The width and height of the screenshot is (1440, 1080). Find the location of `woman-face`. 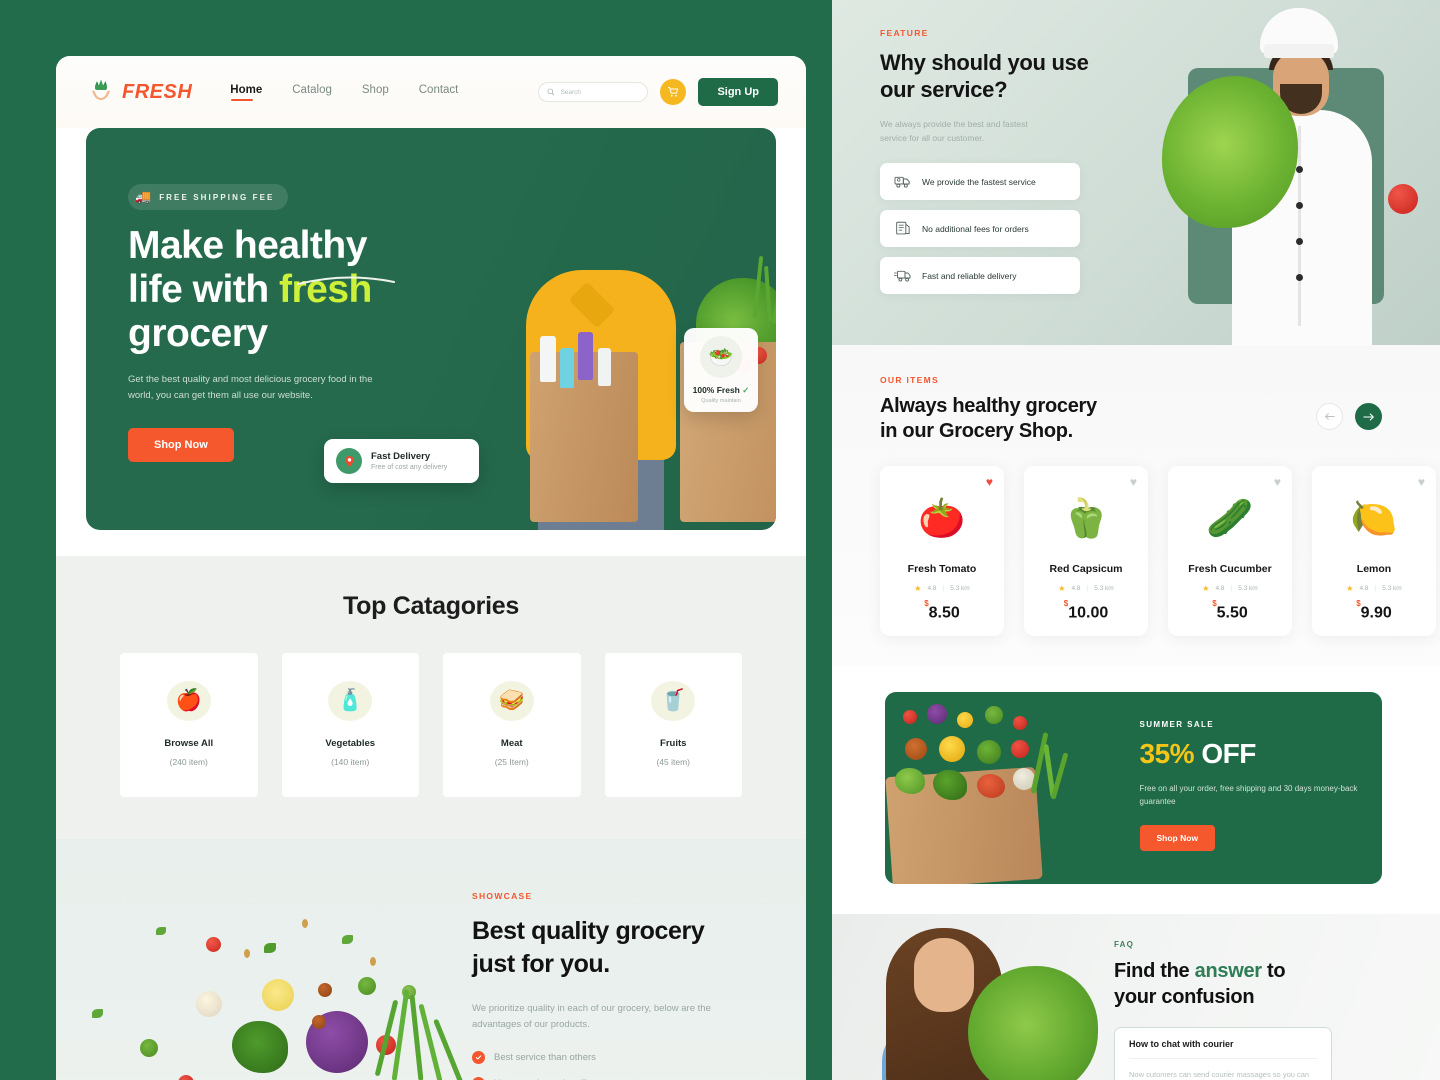

woman-face is located at coordinates (944, 975).